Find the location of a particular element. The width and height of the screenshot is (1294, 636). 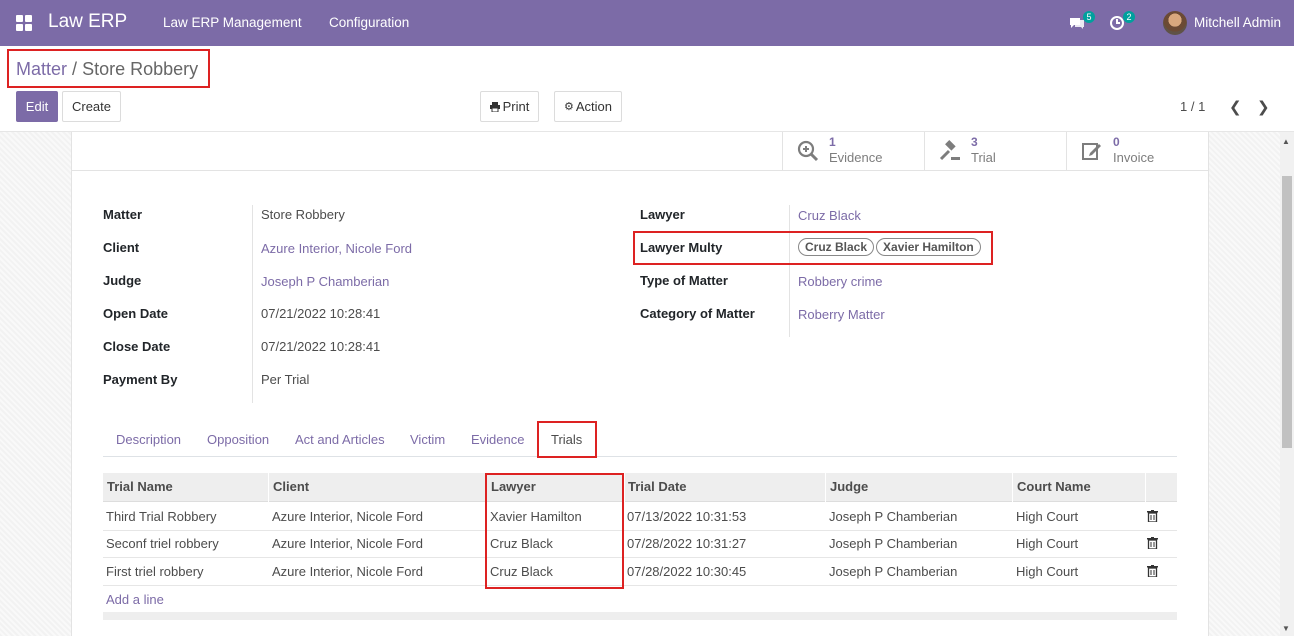

activities-count-badge: 2 is located at coordinates (1129, 17).